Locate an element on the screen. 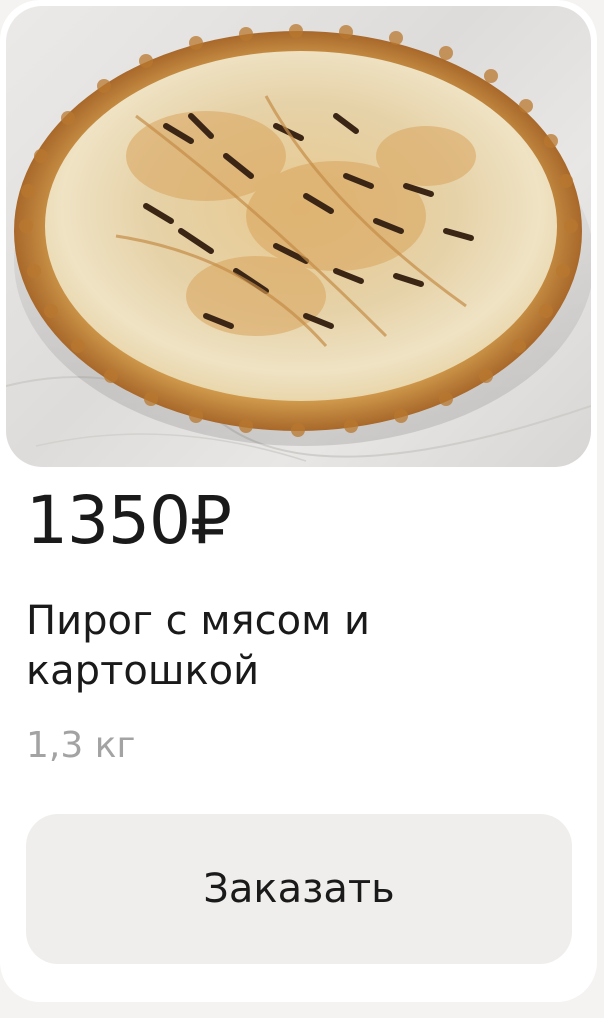  order-button: Заказать is located at coordinates (299, 889).